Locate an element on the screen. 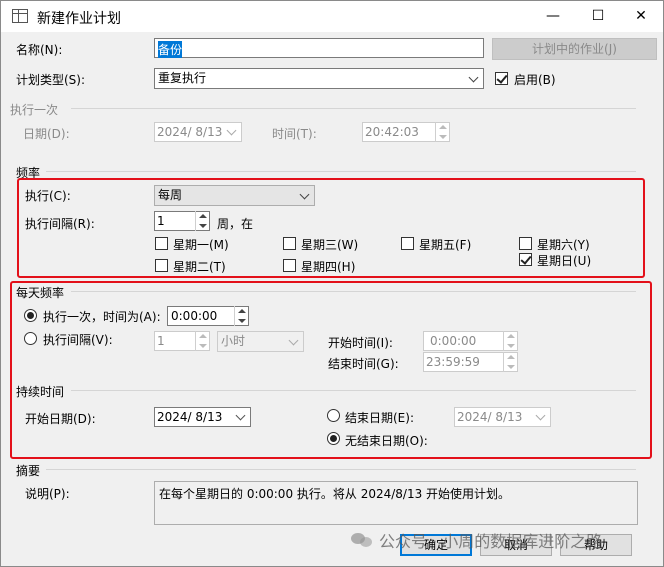 The height and width of the screenshot is (567, 664). end-time-input: 23:59:59 is located at coordinates (470, 362).